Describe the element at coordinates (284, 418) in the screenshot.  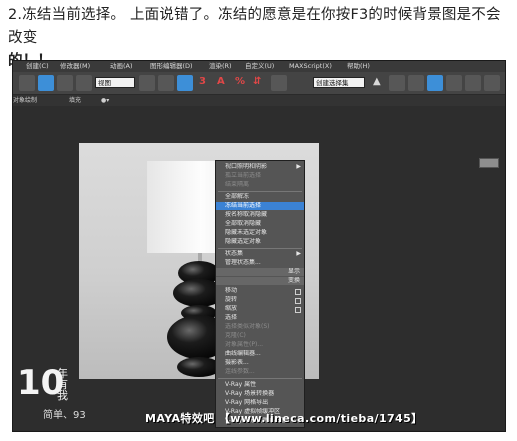
I see `watermark-site: MAYA特效吧 【www.lineca.com/tieba/1745】` at that location.